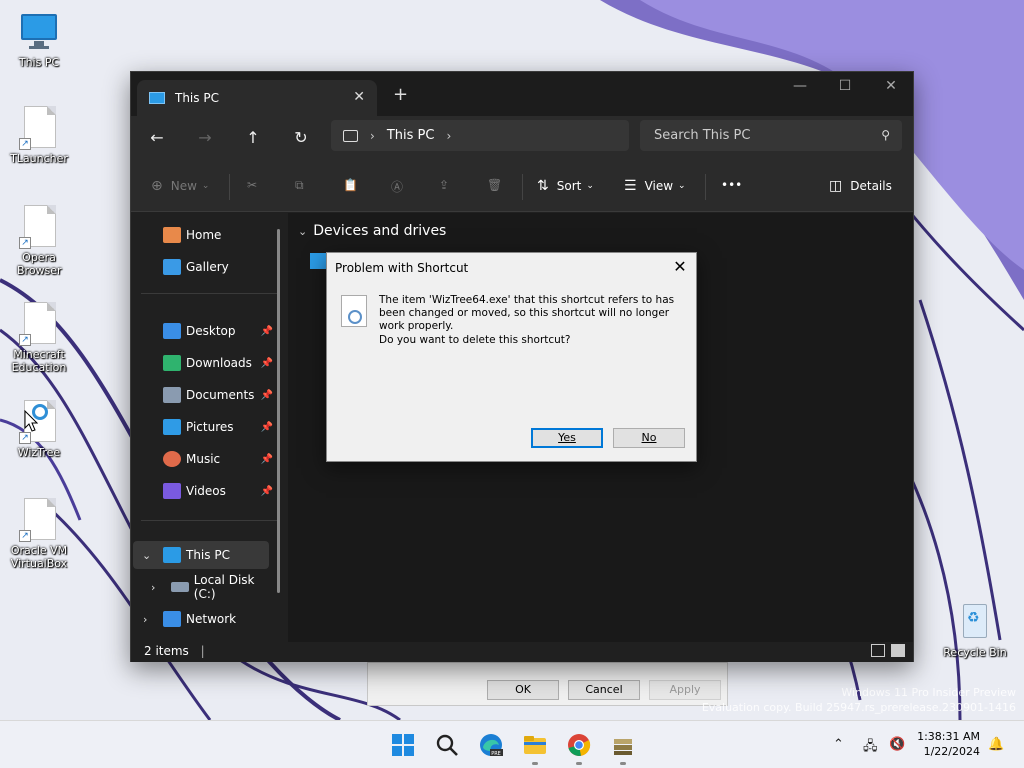  Describe the element at coordinates (845, 86) in the screenshot. I see `maximize-icon: ☐` at that location.